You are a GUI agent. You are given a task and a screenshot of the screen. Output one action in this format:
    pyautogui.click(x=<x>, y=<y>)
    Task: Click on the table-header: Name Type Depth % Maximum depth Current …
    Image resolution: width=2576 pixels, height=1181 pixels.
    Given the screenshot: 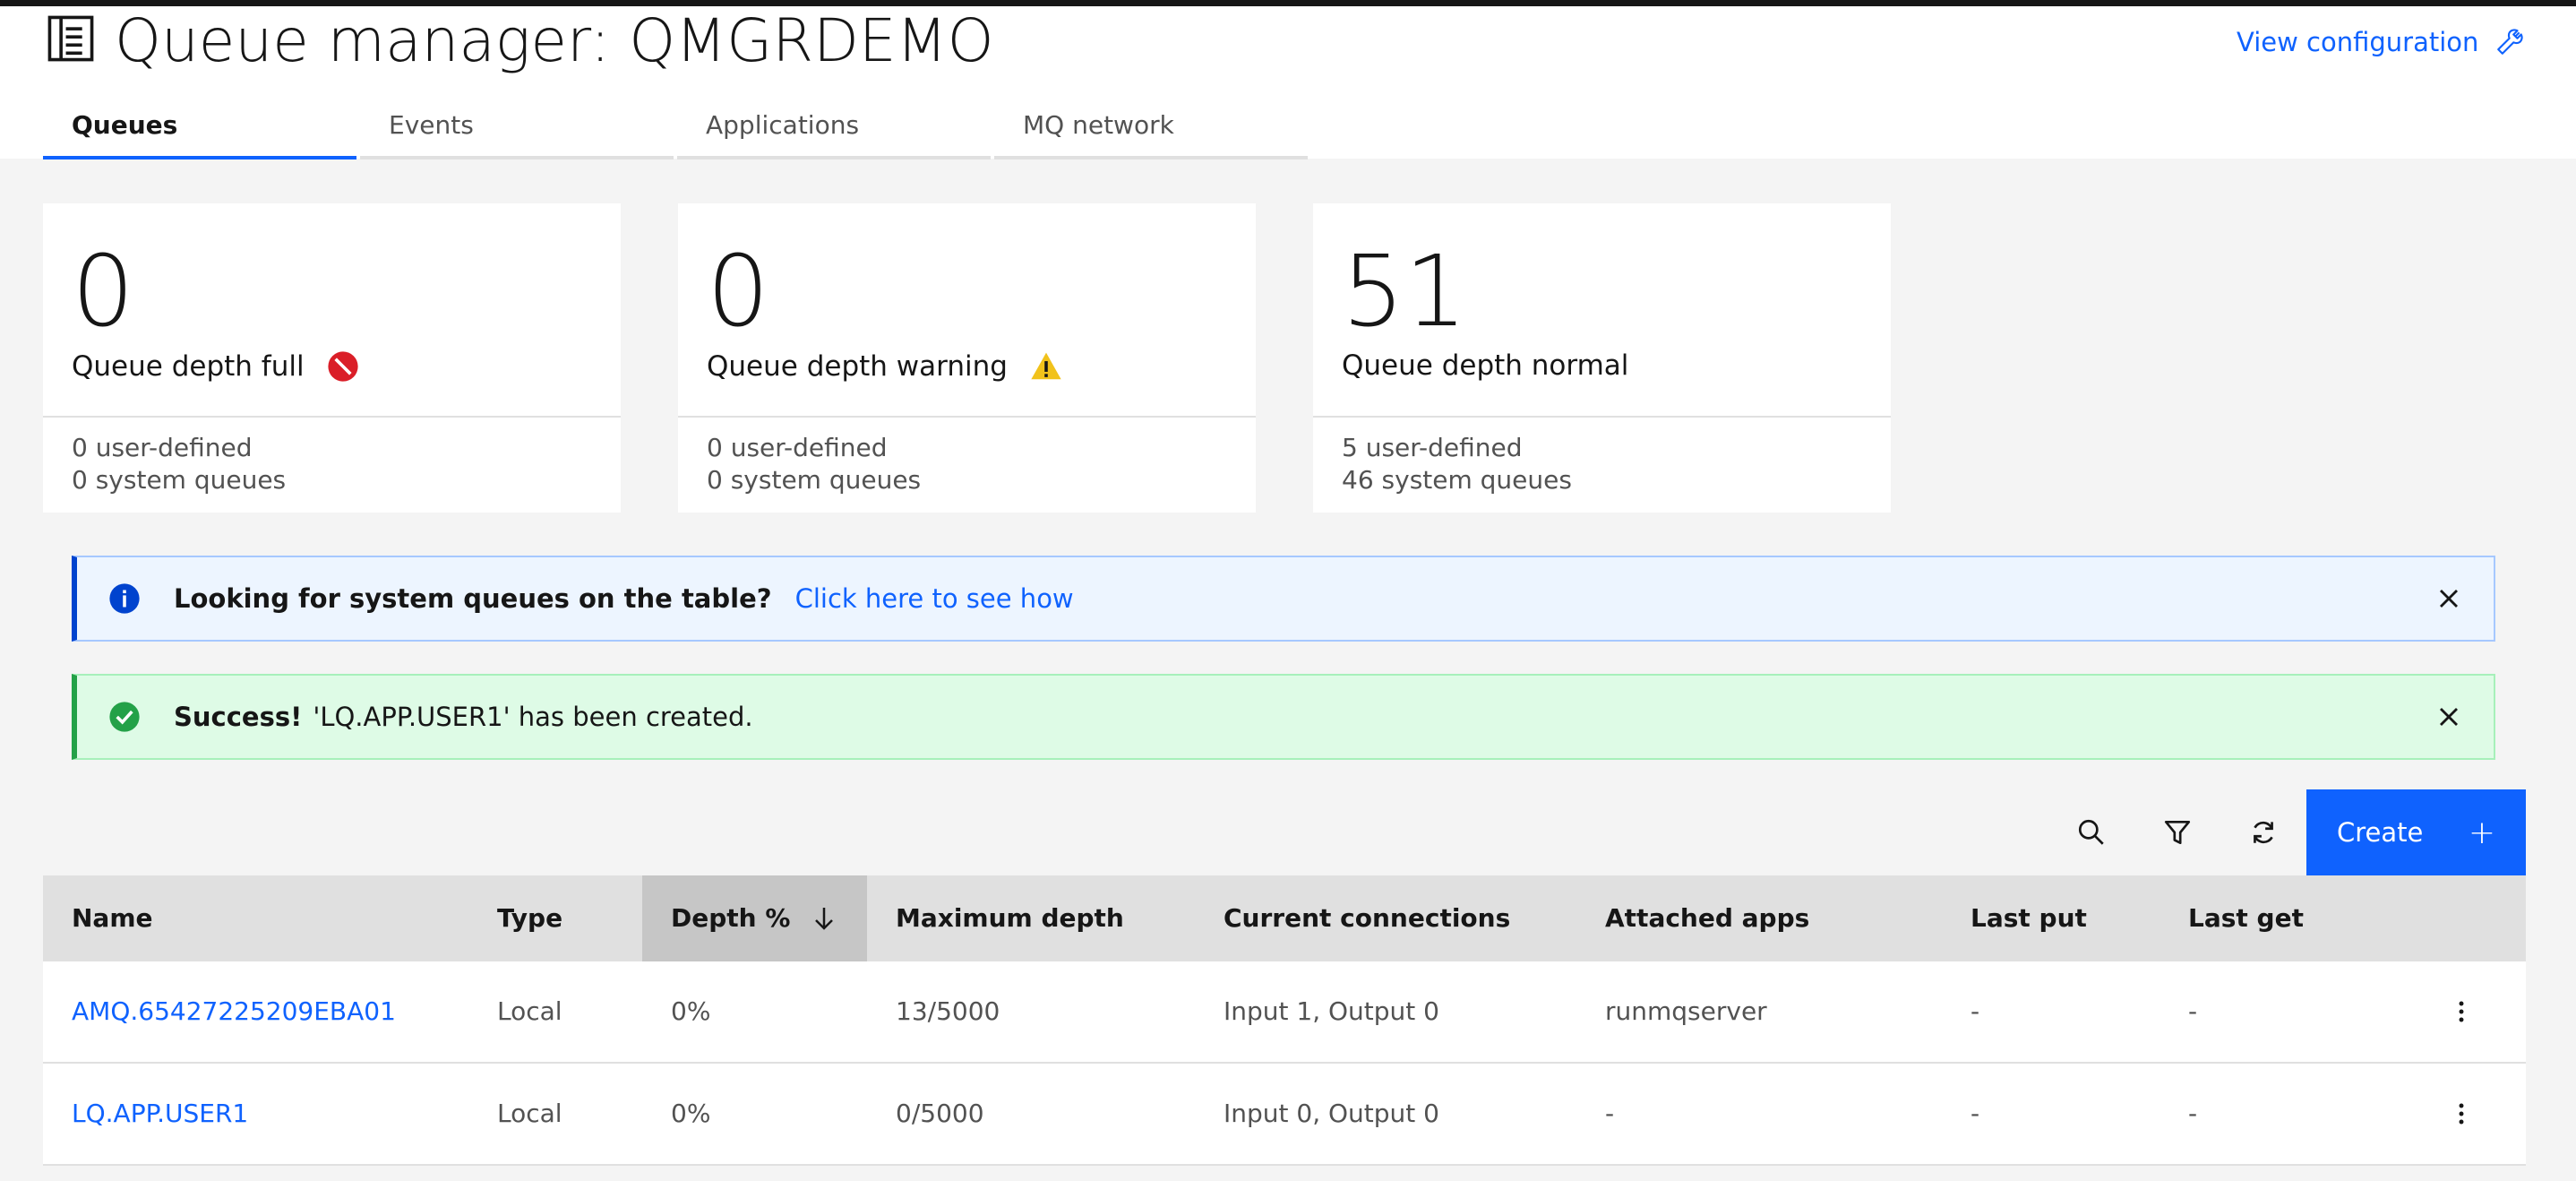 What is the action you would take?
    pyautogui.click(x=1284, y=918)
    